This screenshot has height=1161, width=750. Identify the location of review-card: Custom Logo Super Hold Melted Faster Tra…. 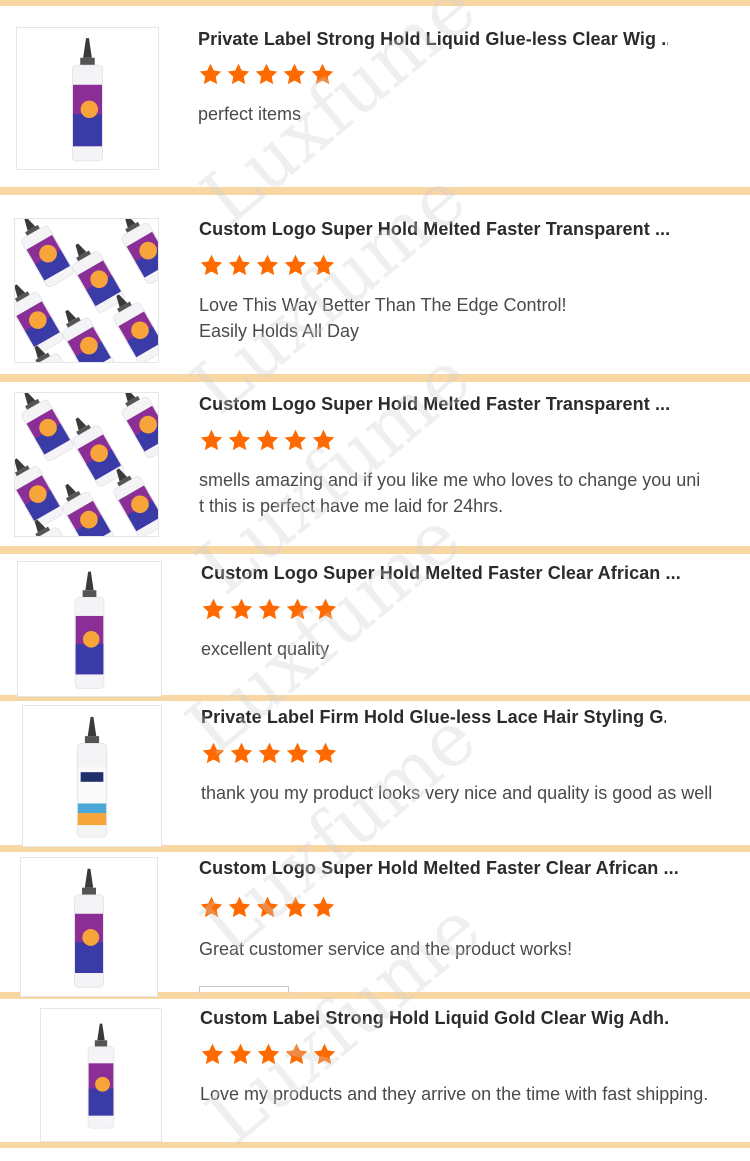
(375, 464).